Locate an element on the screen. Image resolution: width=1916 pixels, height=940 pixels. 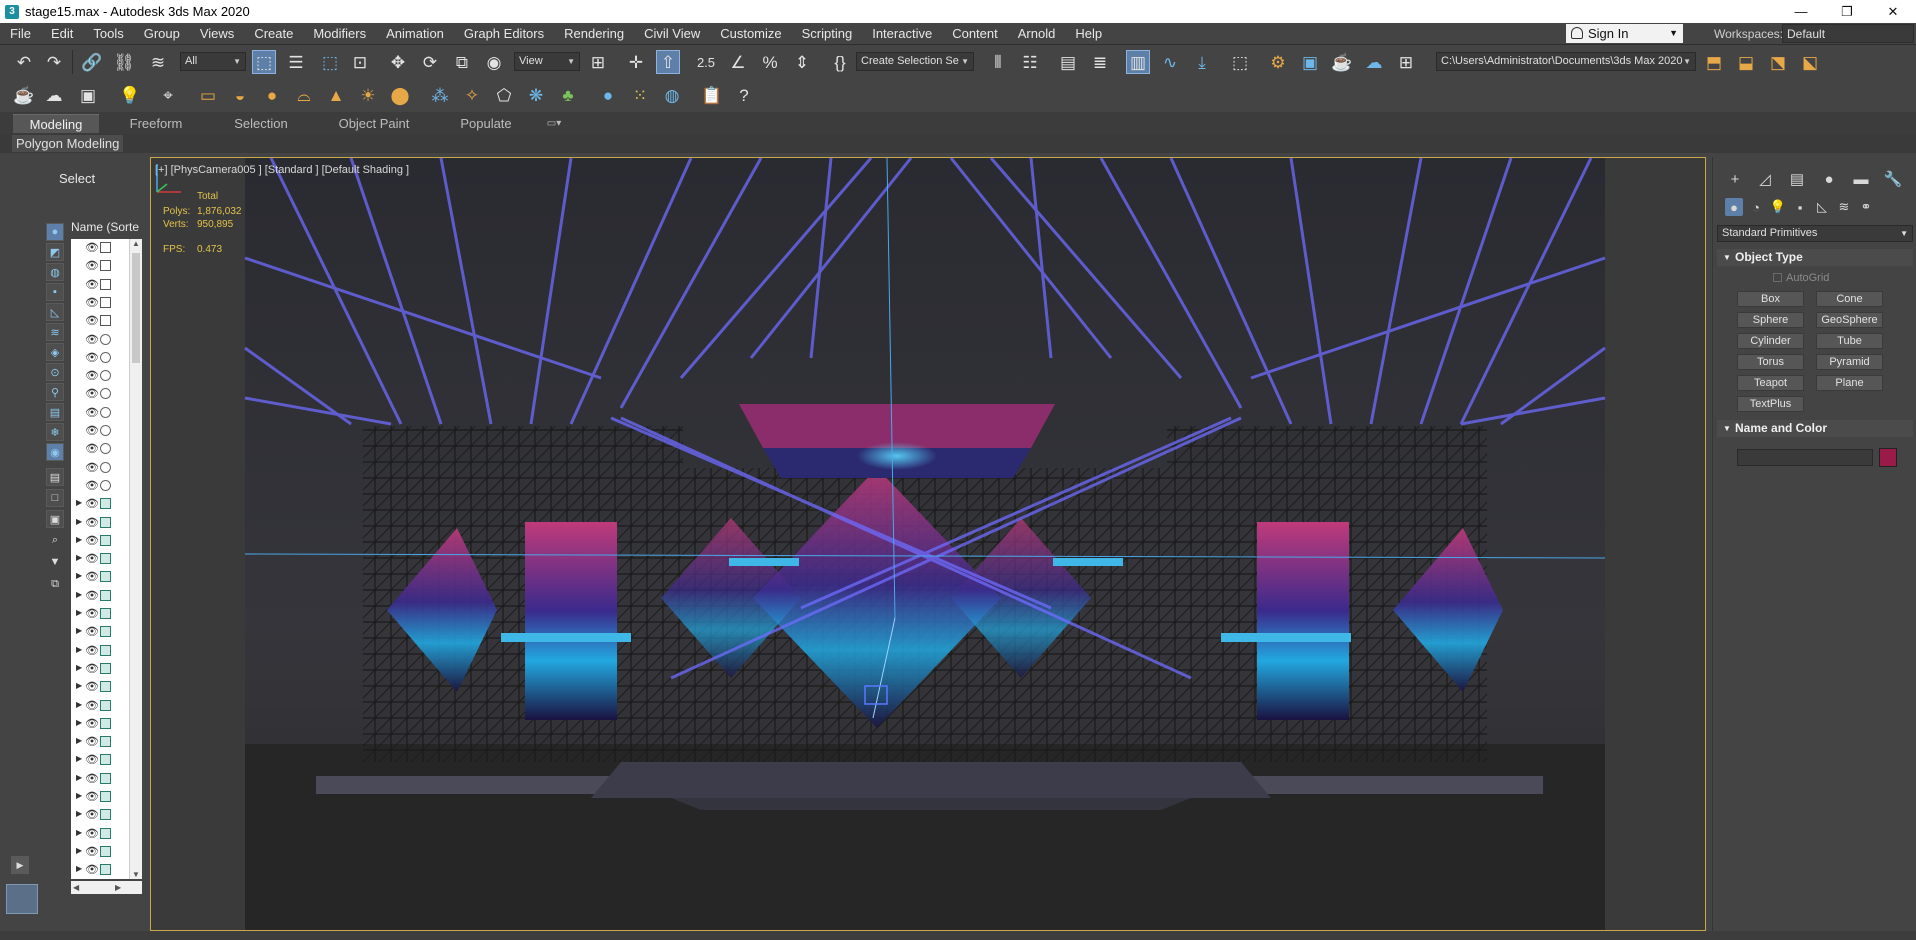
textplus-button: TextPlus is located at coordinates (1770, 404).